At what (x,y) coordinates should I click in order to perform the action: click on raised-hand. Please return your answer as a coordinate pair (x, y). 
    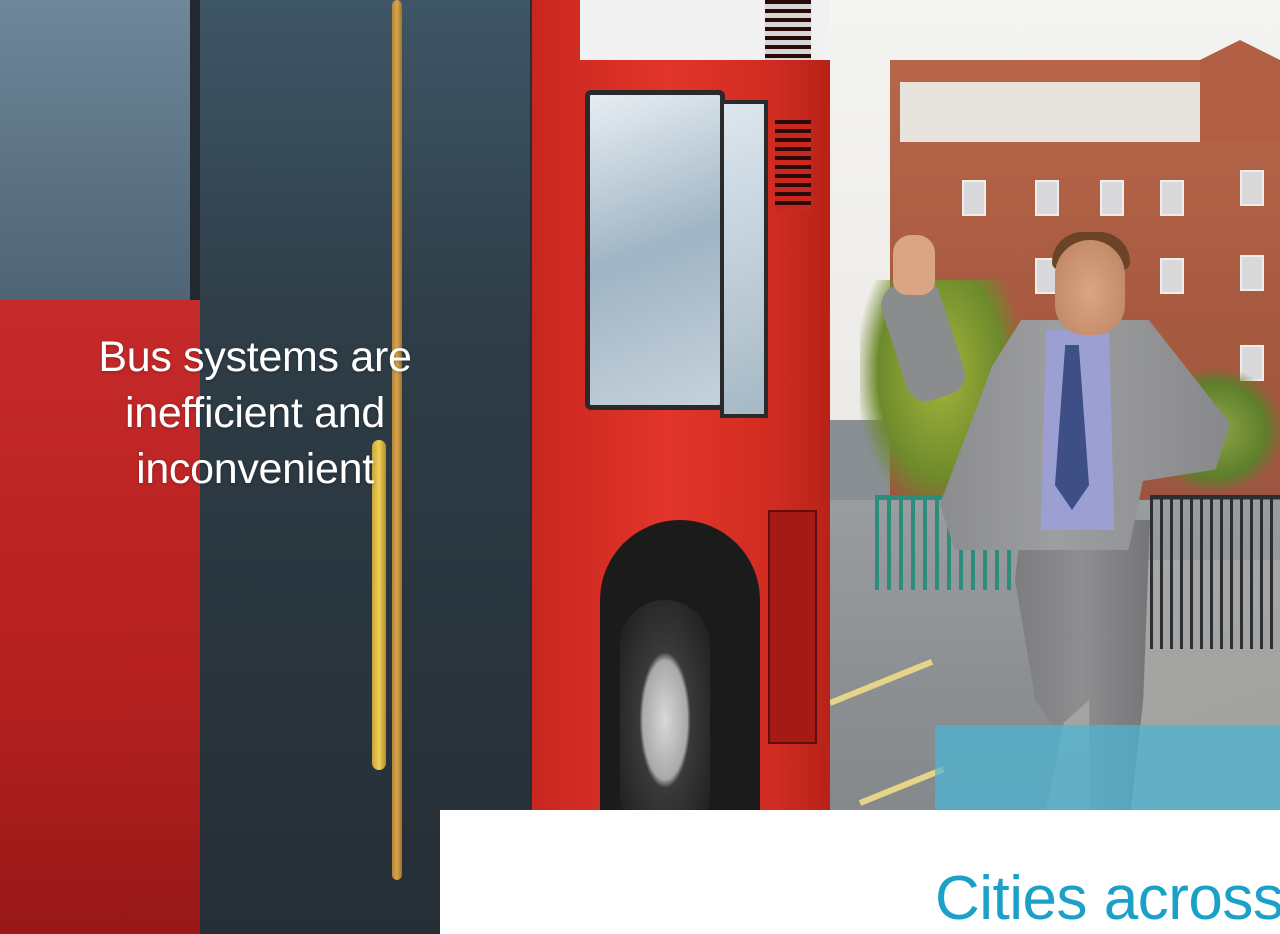
    Looking at the image, I should click on (914, 265).